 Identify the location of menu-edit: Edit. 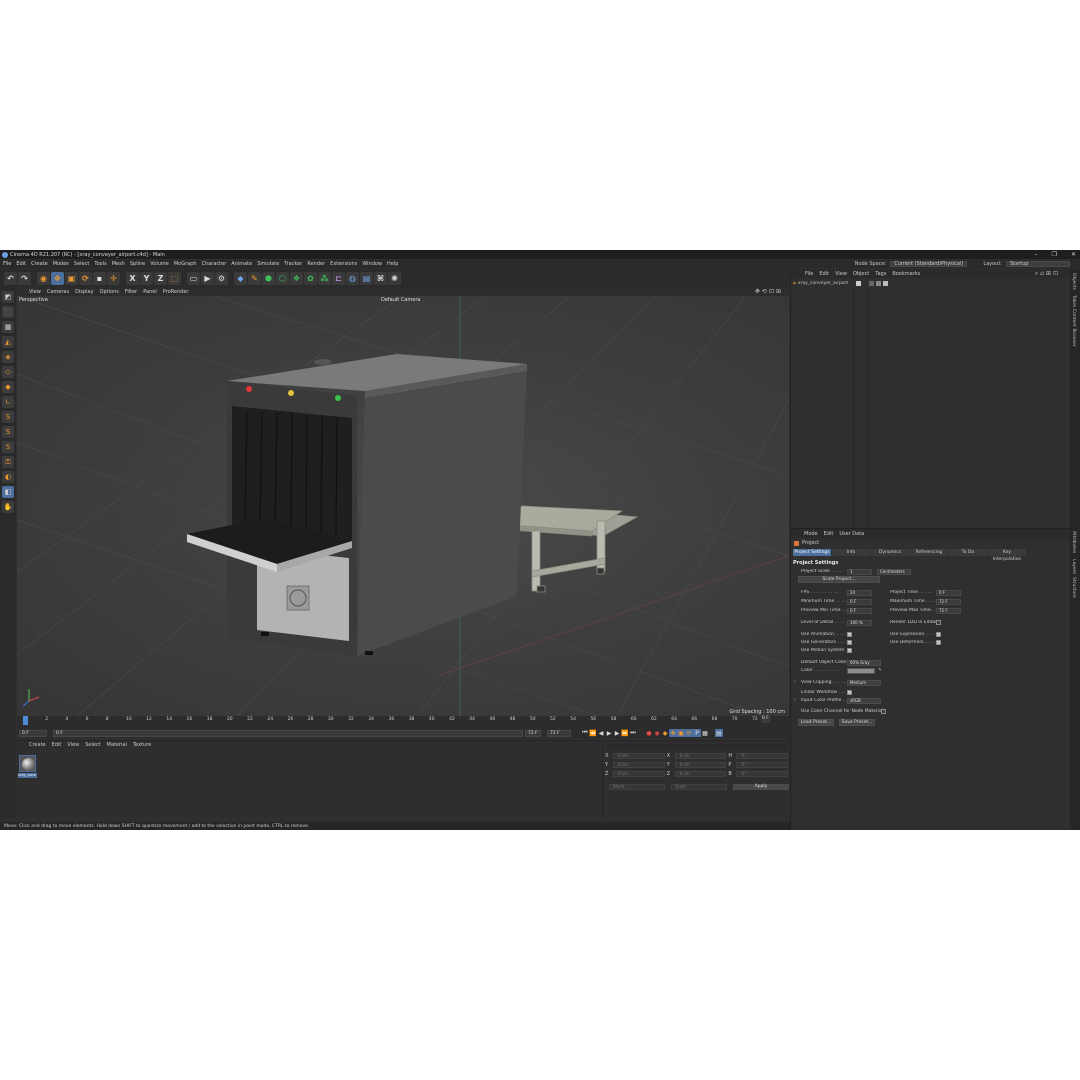
(21, 264).